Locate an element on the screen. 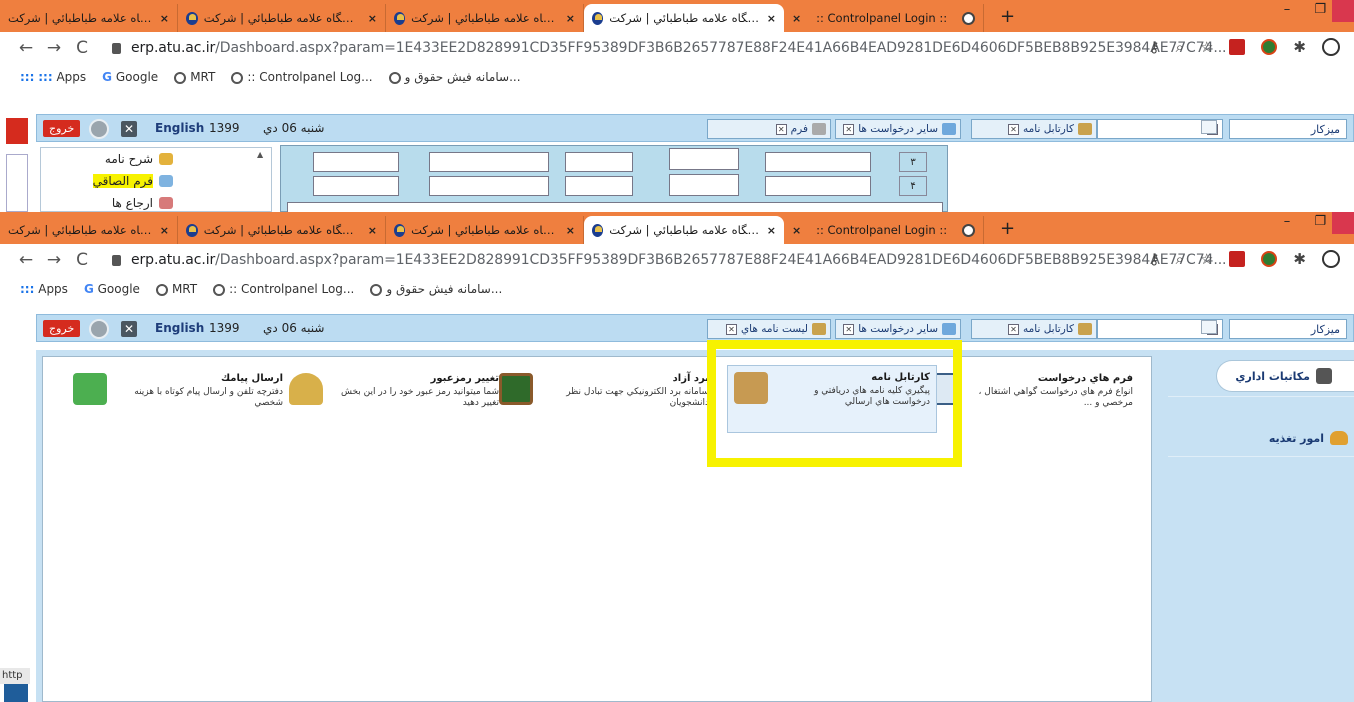 This screenshot has width=1354, height=702. apps-bookmark: ::: ::: Apps is located at coordinates (53, 77).